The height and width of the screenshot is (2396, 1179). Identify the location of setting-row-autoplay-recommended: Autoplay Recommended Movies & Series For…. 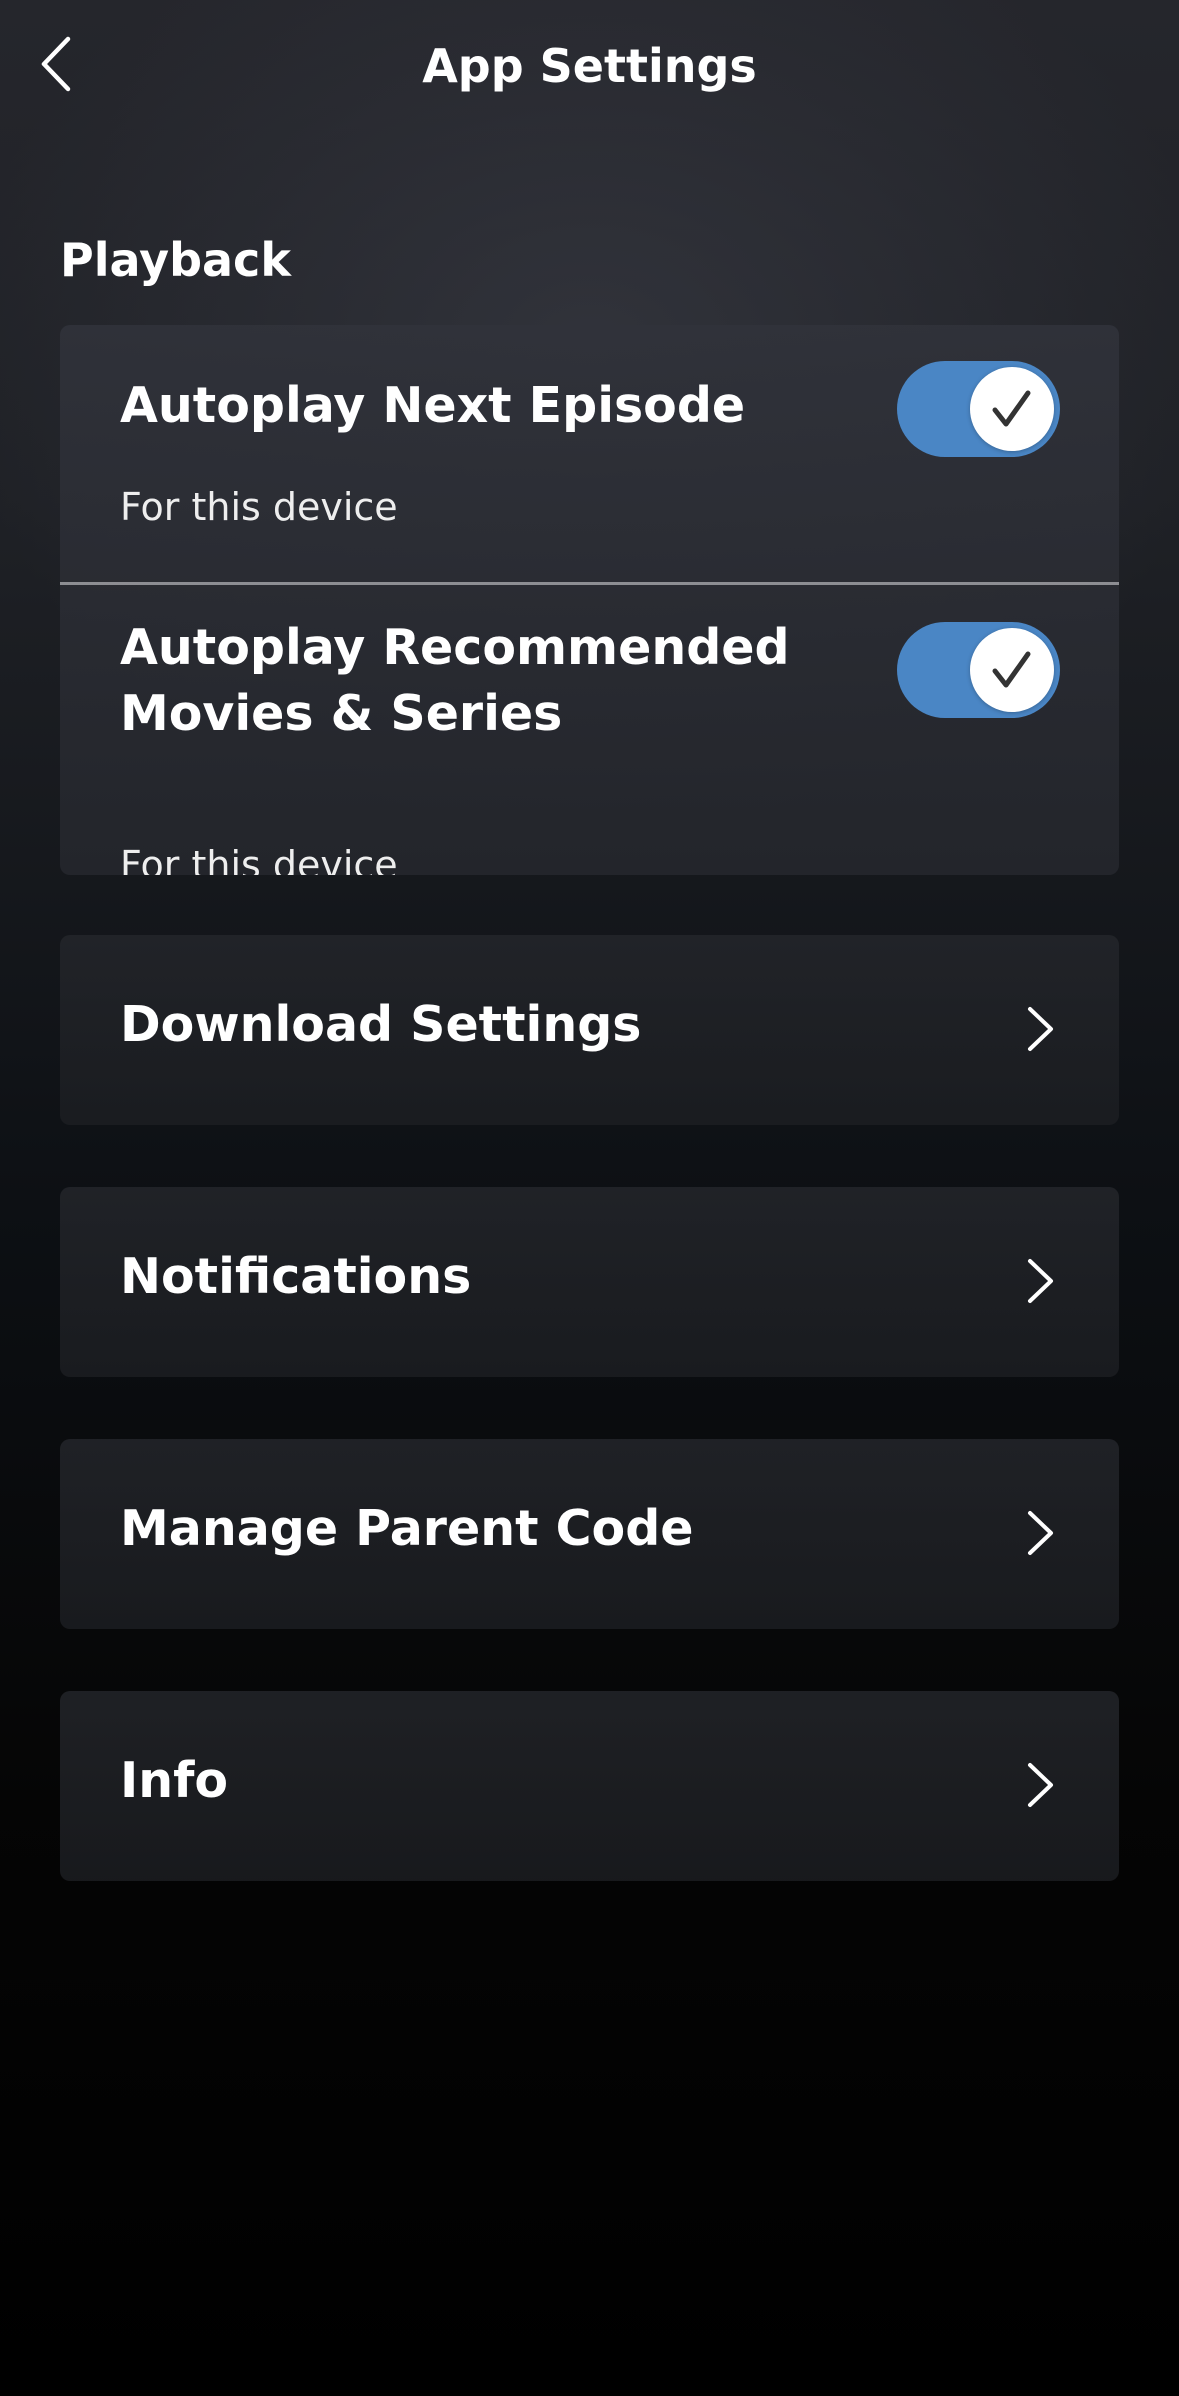
(589, 730).